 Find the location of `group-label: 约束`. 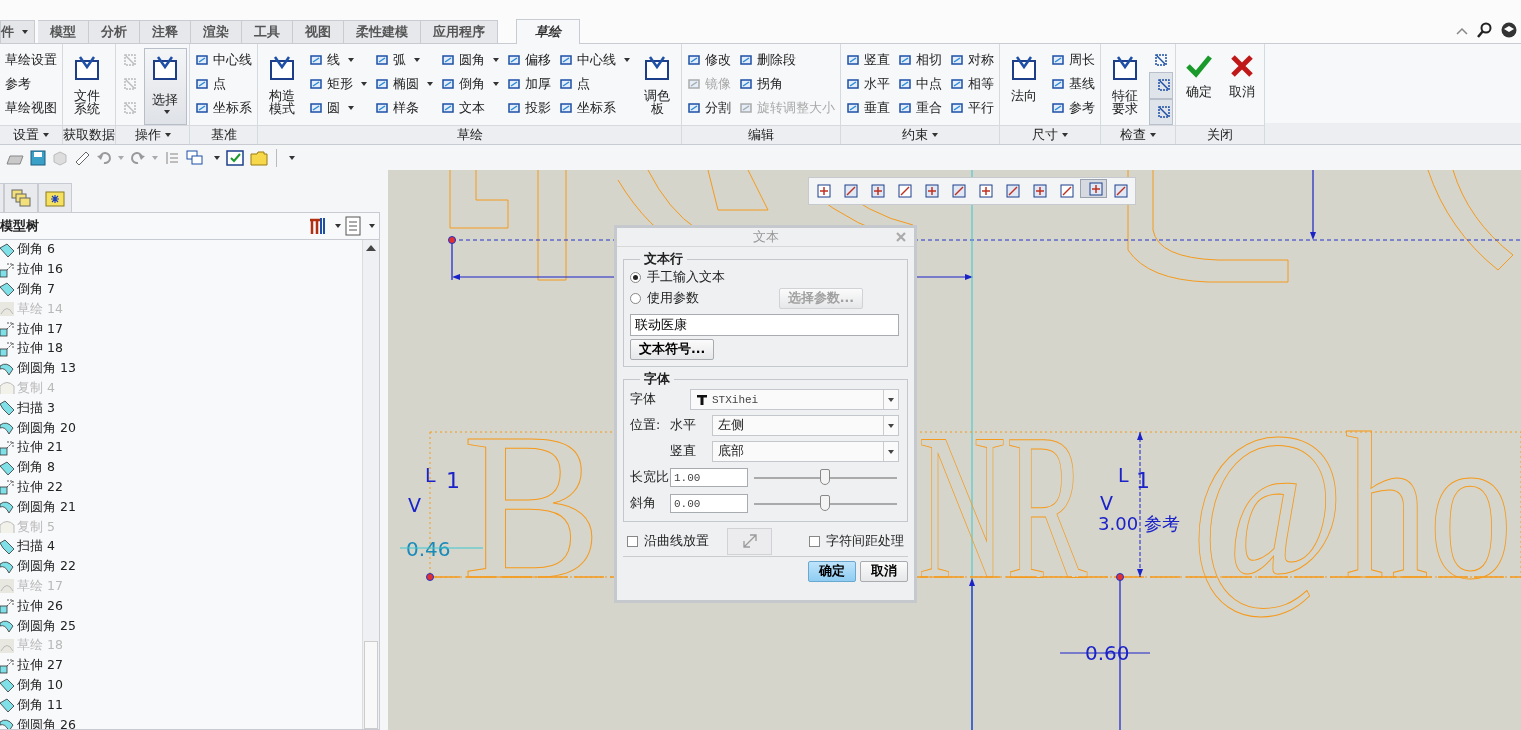

group-label: 约束 is located at coordinates (915, 135).